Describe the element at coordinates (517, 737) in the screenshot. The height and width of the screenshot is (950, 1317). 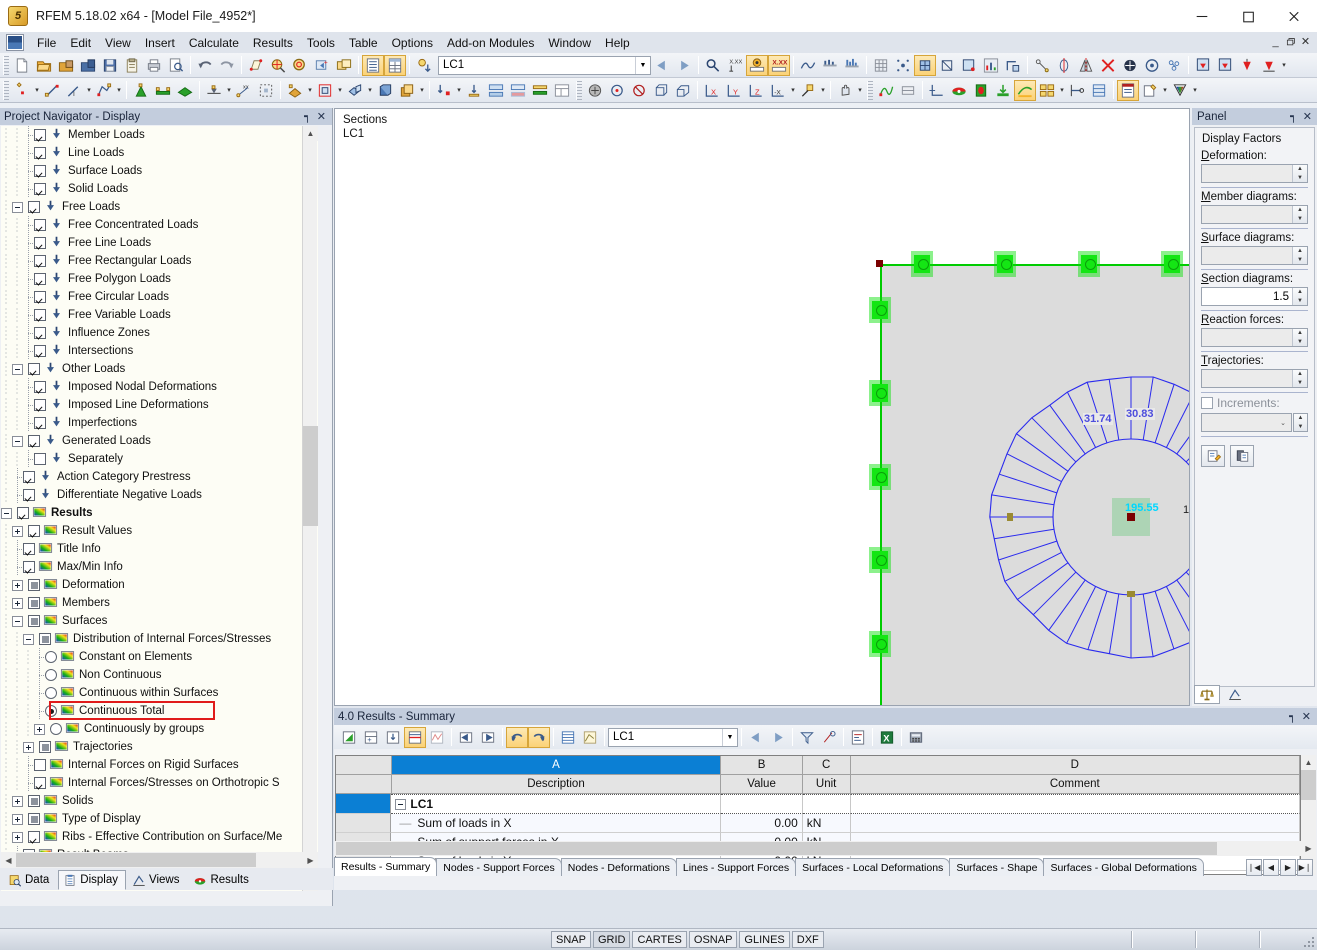
I see `table-undo-icon` at that location.